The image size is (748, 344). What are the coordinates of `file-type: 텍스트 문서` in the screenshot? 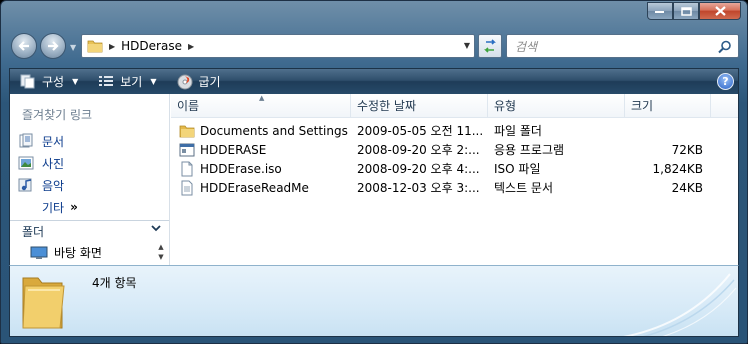 It's located at (524, 188).